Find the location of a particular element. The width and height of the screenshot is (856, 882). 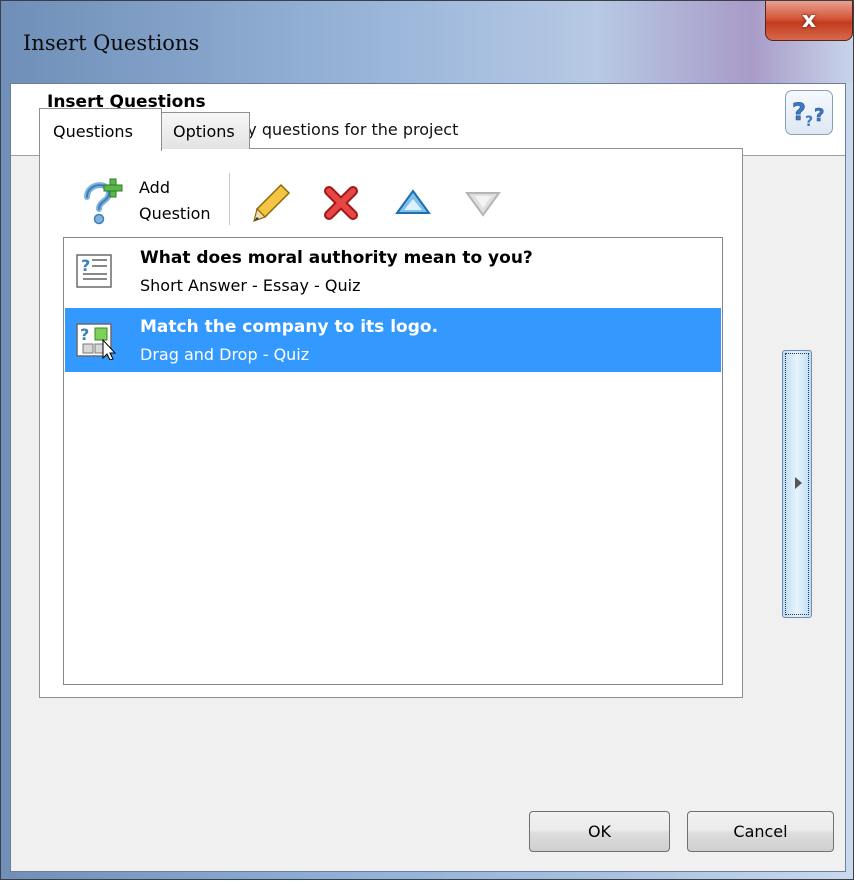

help-question-icon: ? ? ? is located at coordinates (808, 113).